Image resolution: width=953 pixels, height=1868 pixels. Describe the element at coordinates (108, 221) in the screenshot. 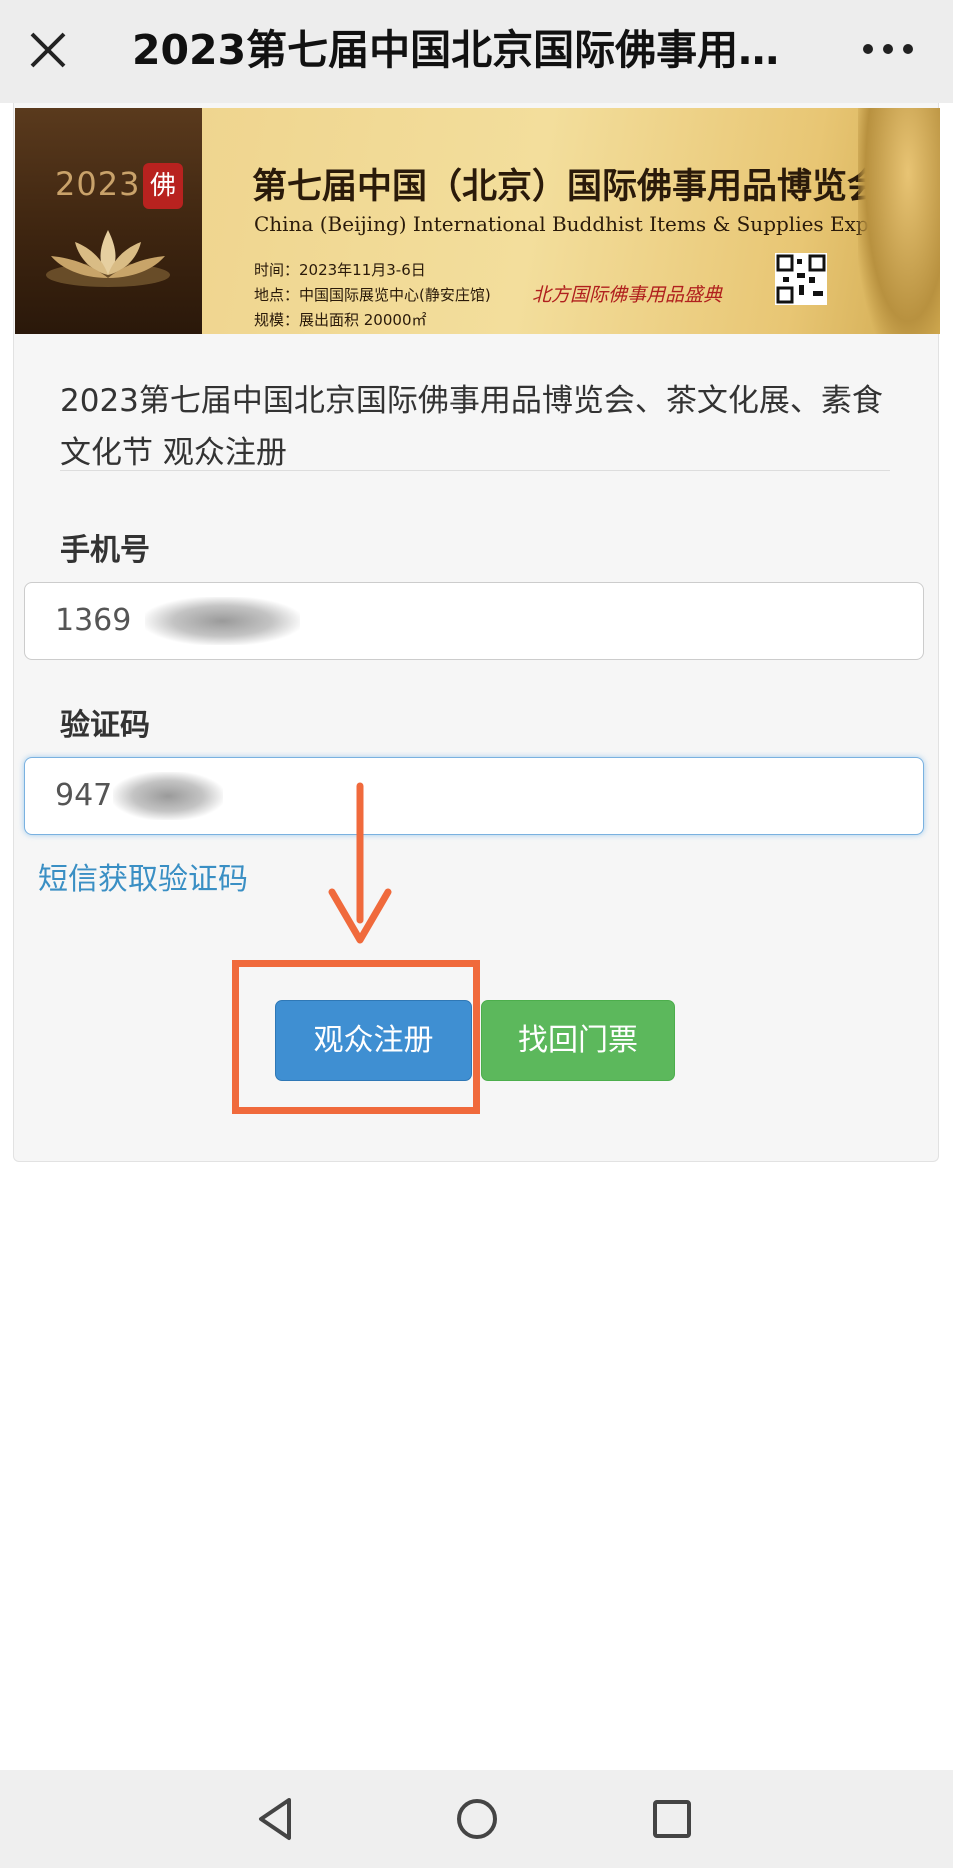

I see `banner-left-panel: 2023 佛` at that location.